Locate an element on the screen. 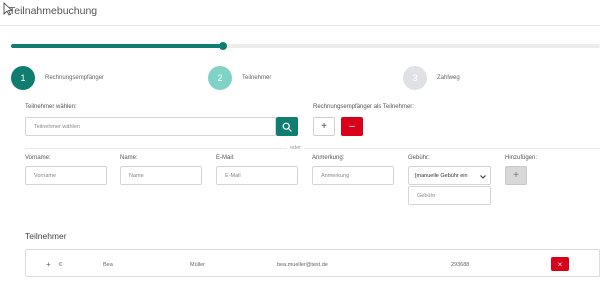 The height and width of the screenshot is (293, 600). participants-section-title: Teilnehmer is located at coordinates (46, 236).